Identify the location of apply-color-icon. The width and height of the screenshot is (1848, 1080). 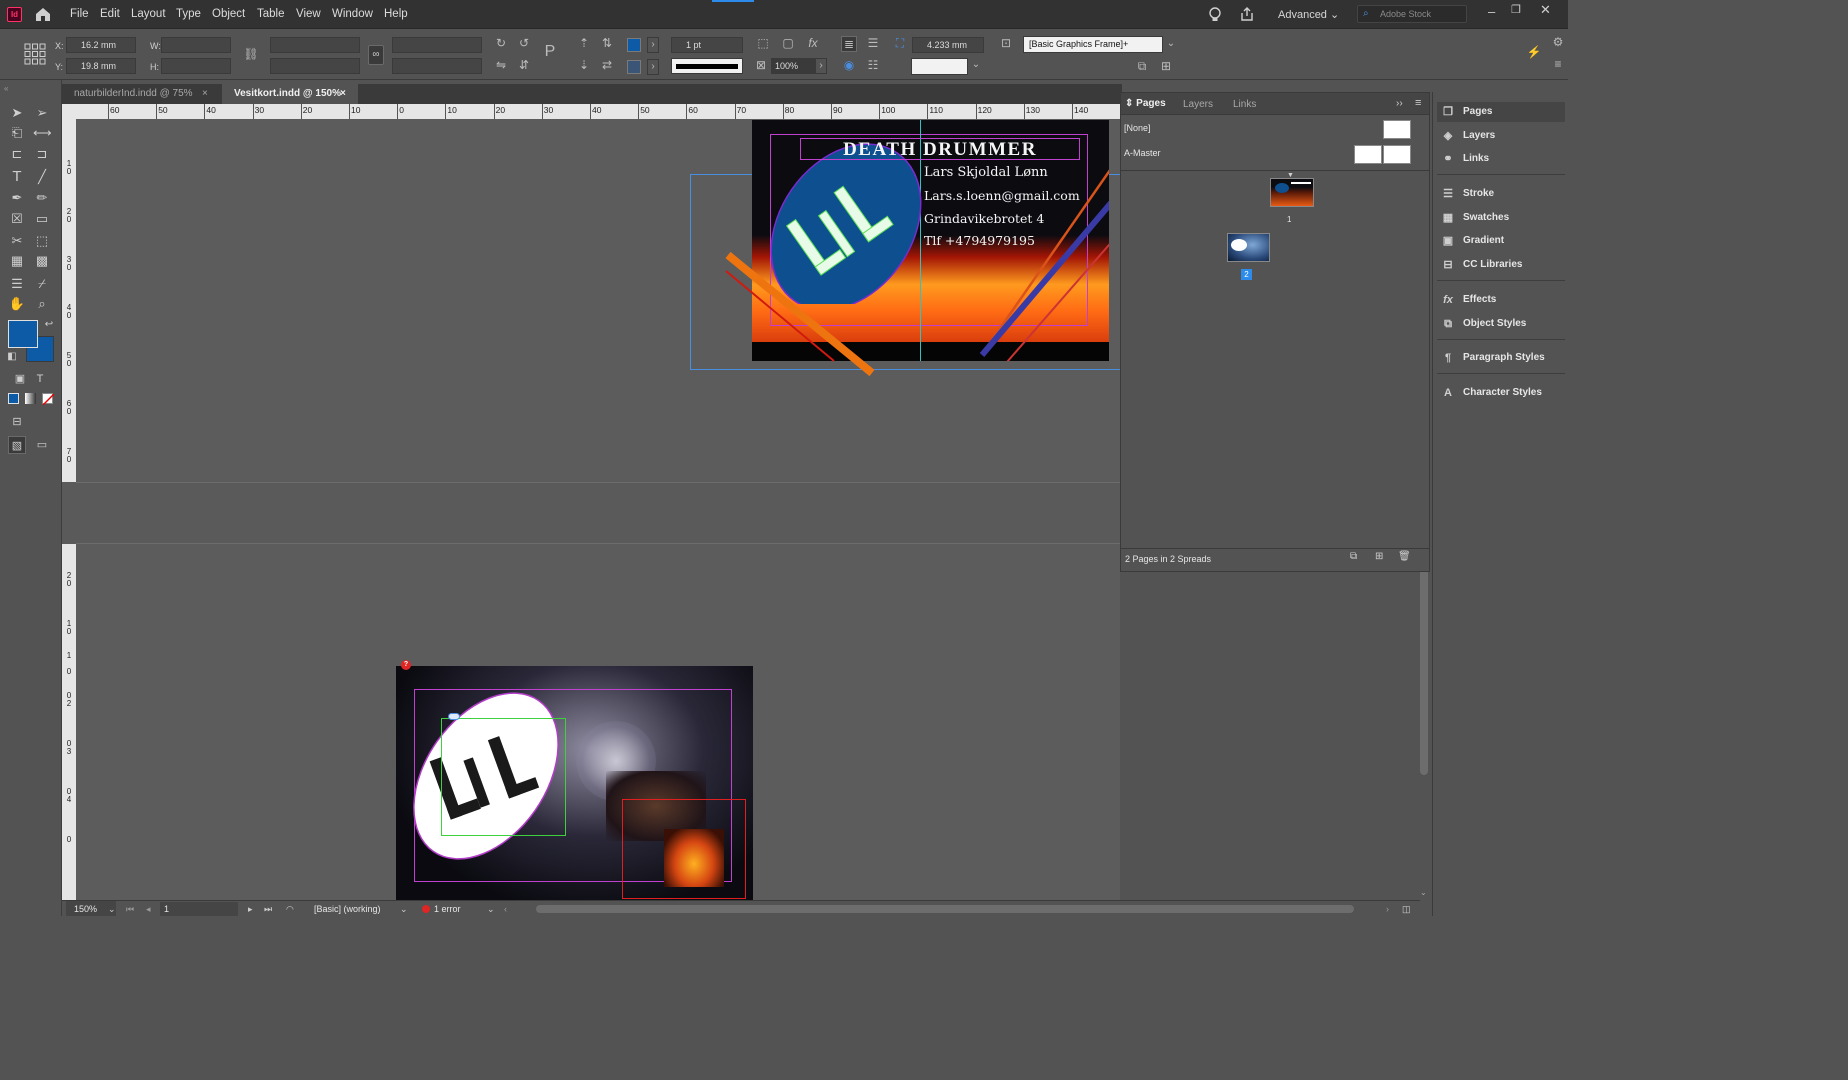
(13, 398).